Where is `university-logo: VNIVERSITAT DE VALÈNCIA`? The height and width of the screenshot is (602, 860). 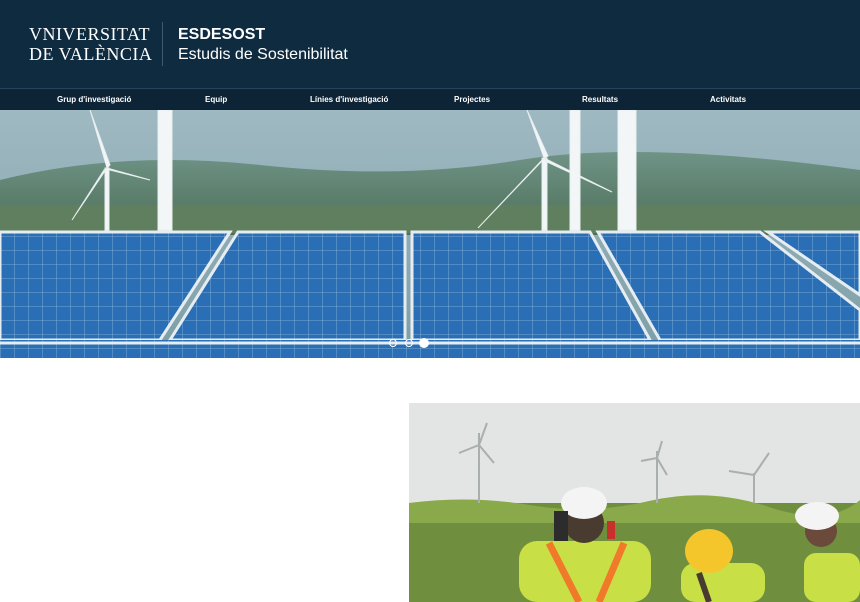 university-logo: VNIVERSITAT DE VALÈNCIA is located at coordinates (90, 45).